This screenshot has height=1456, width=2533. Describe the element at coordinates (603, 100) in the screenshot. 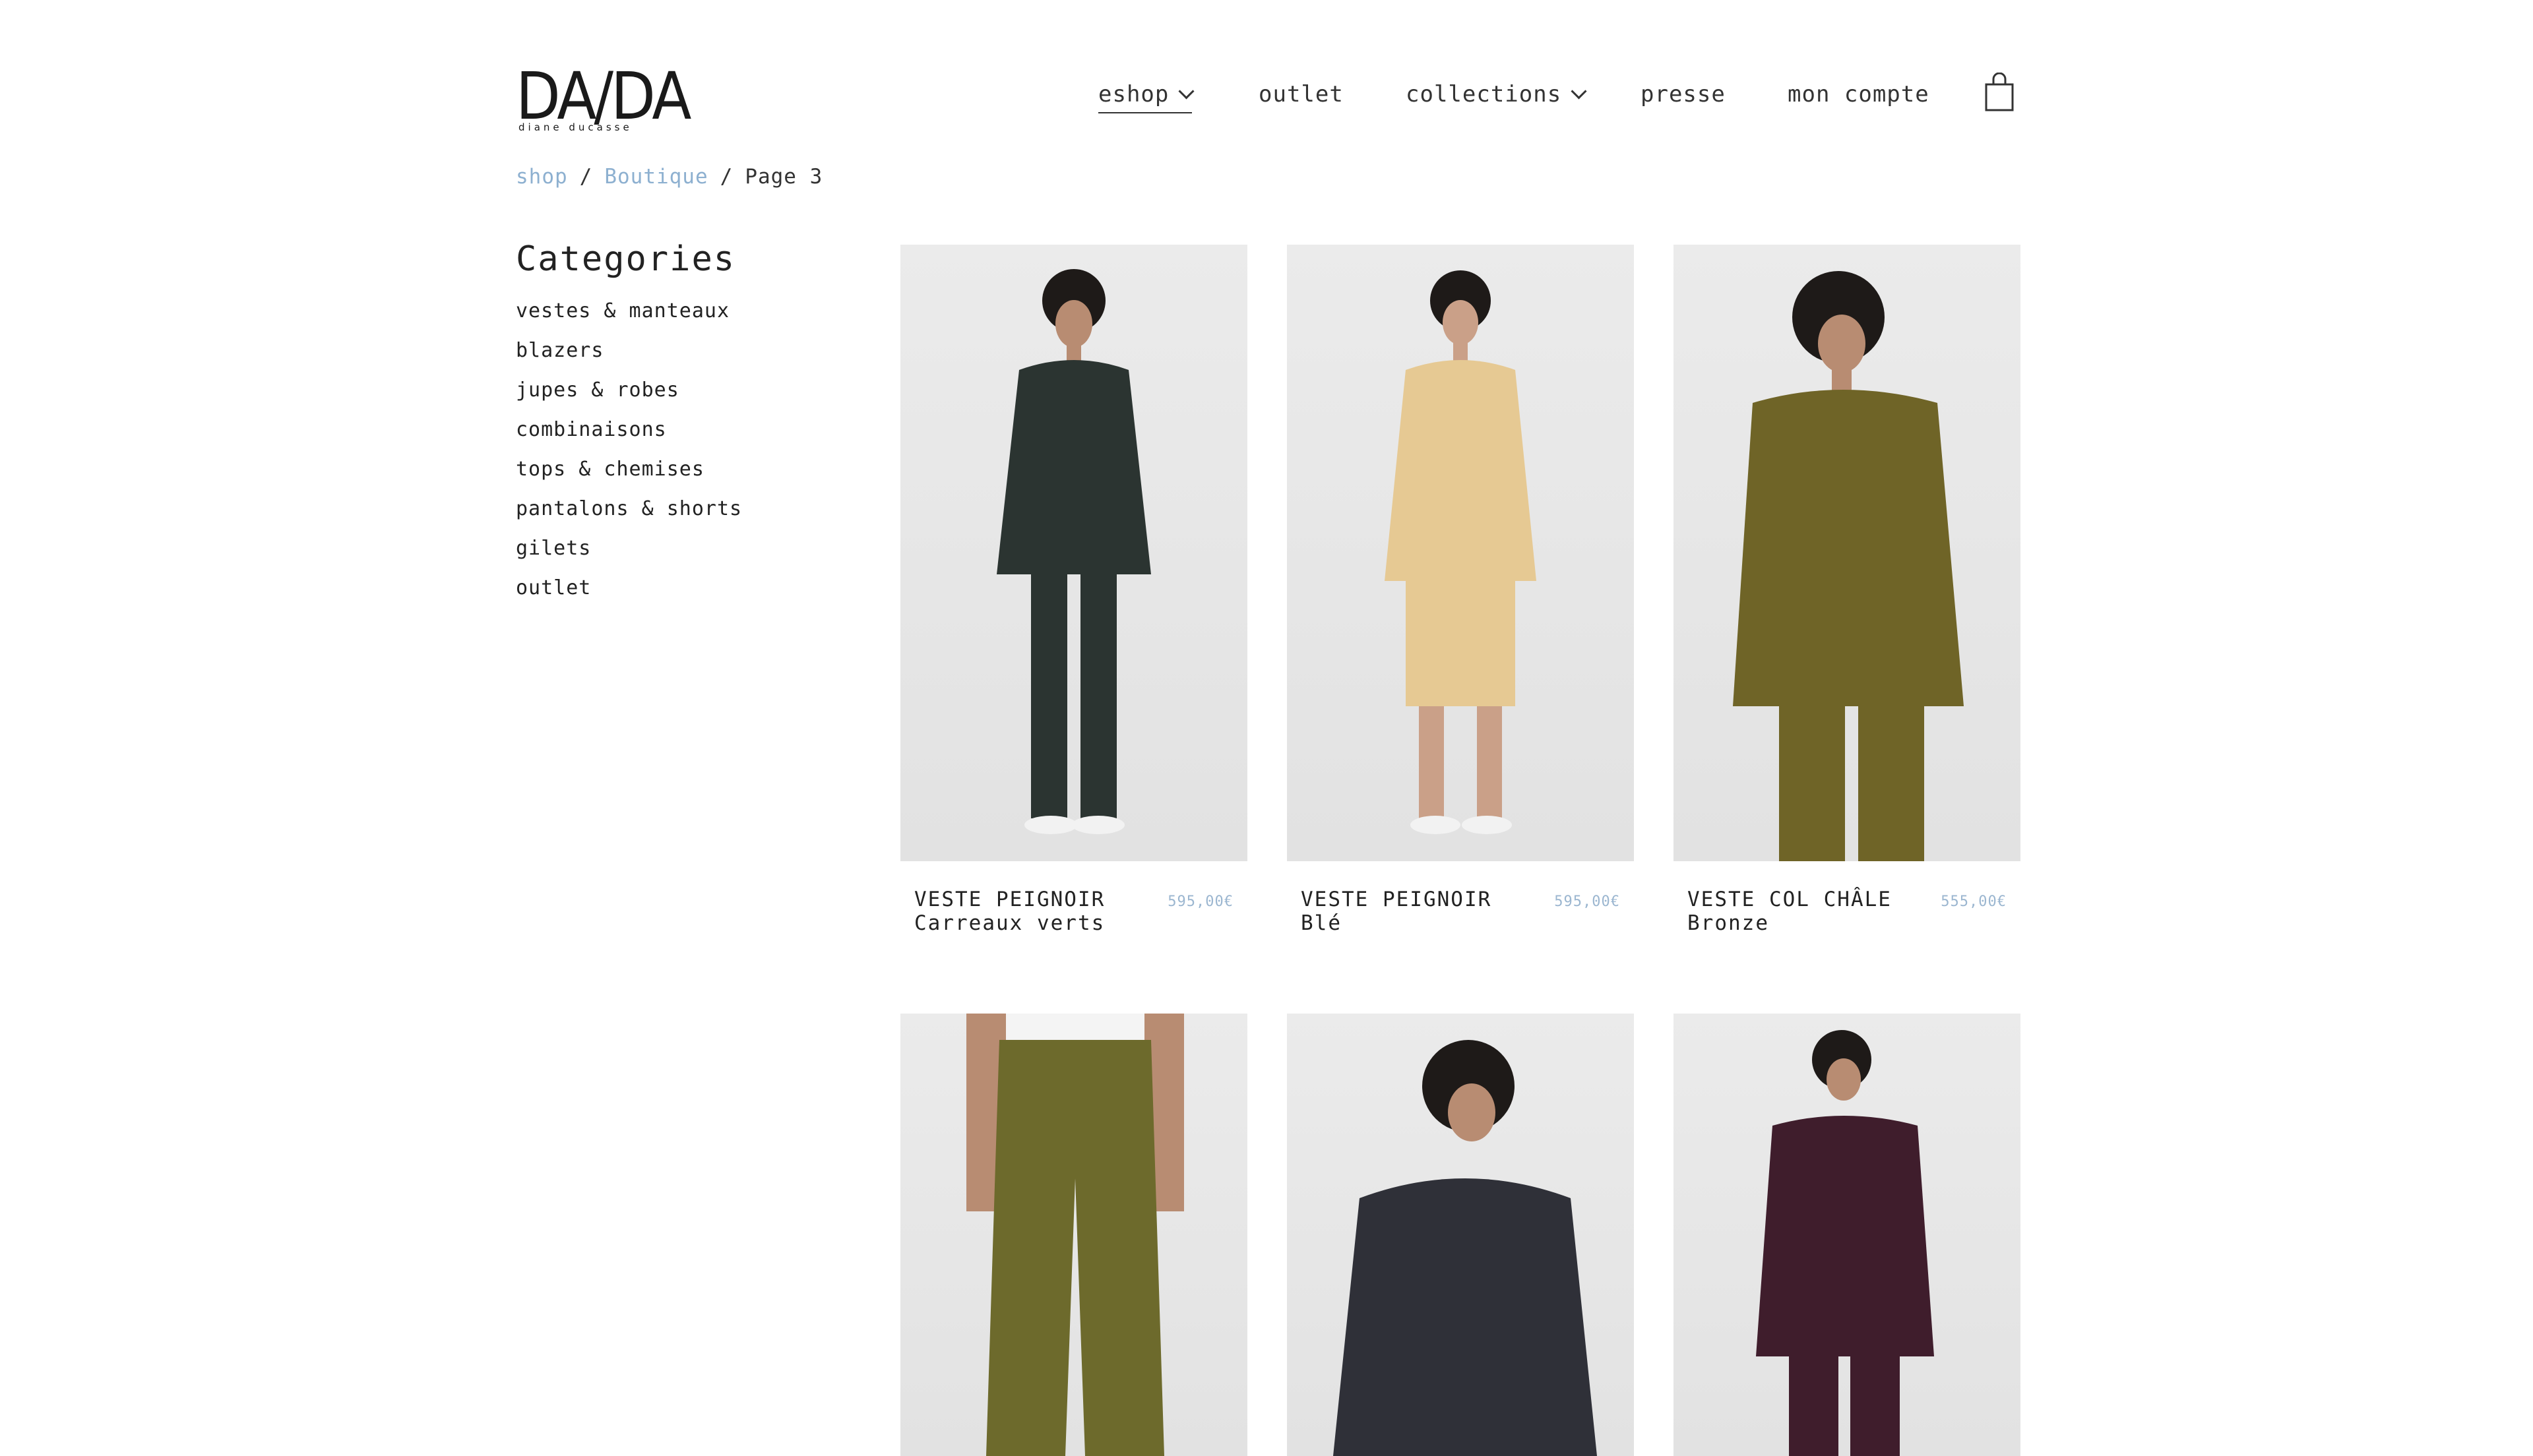

I see `brand-logo: DA/DA diane ducasse` at that location.